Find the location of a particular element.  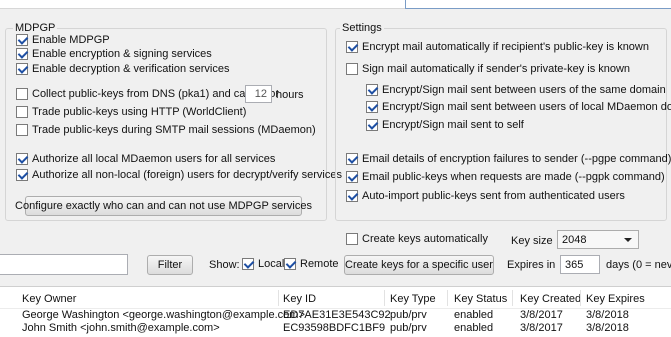

show-local-checkbox: Local is located at coordinates (263, 264).